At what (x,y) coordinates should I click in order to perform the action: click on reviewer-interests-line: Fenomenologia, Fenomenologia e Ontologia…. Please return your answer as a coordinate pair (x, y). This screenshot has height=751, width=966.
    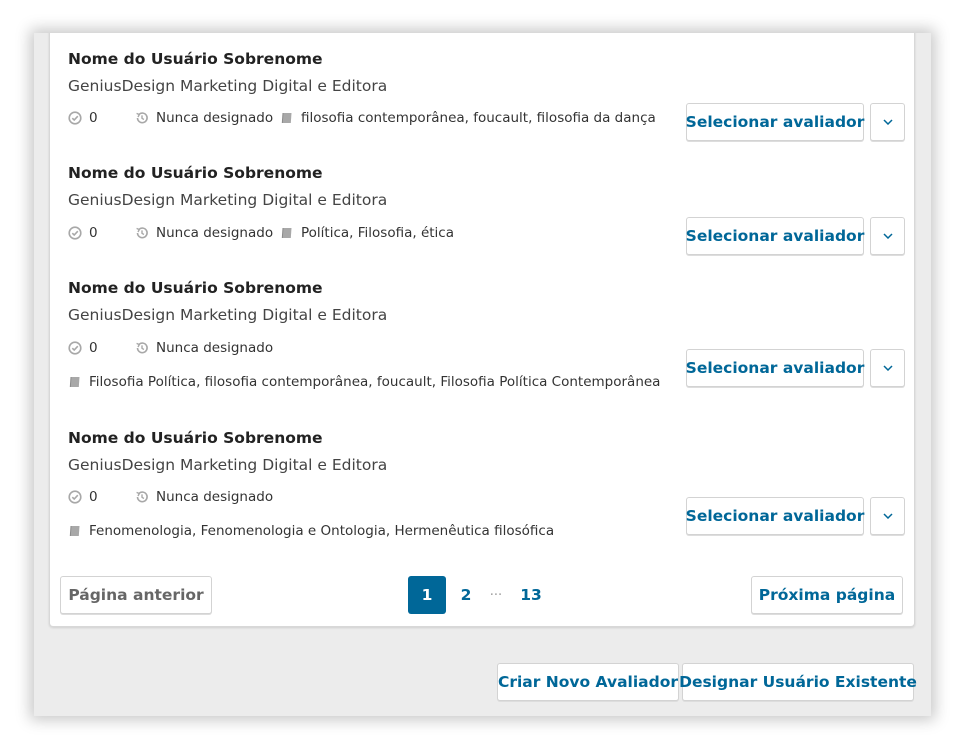
    Looking at the image, I should click on (311, 531).